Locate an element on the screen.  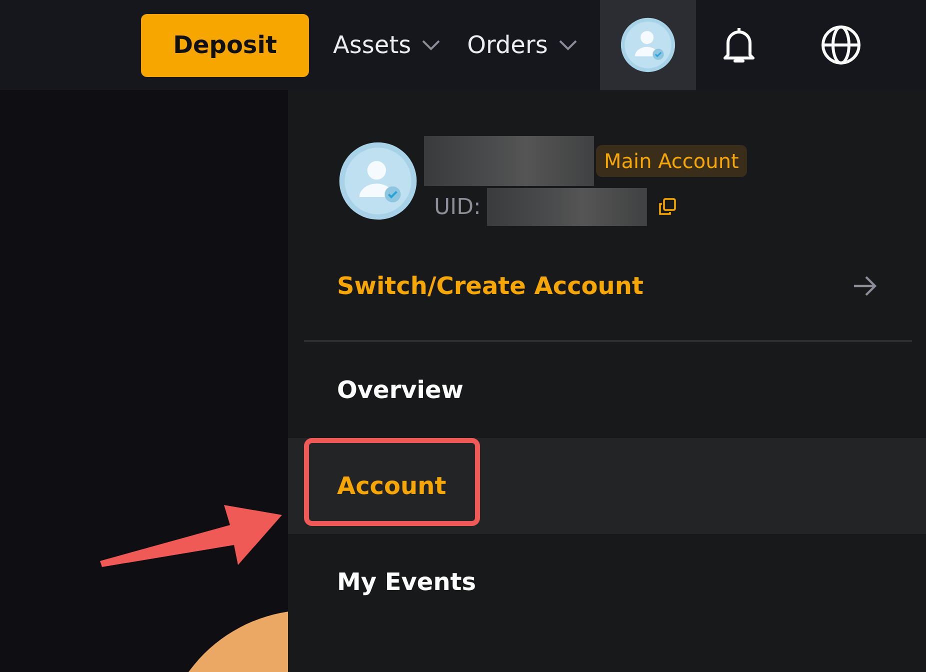
arrow-right-icon is located at coordinates (865, 286).